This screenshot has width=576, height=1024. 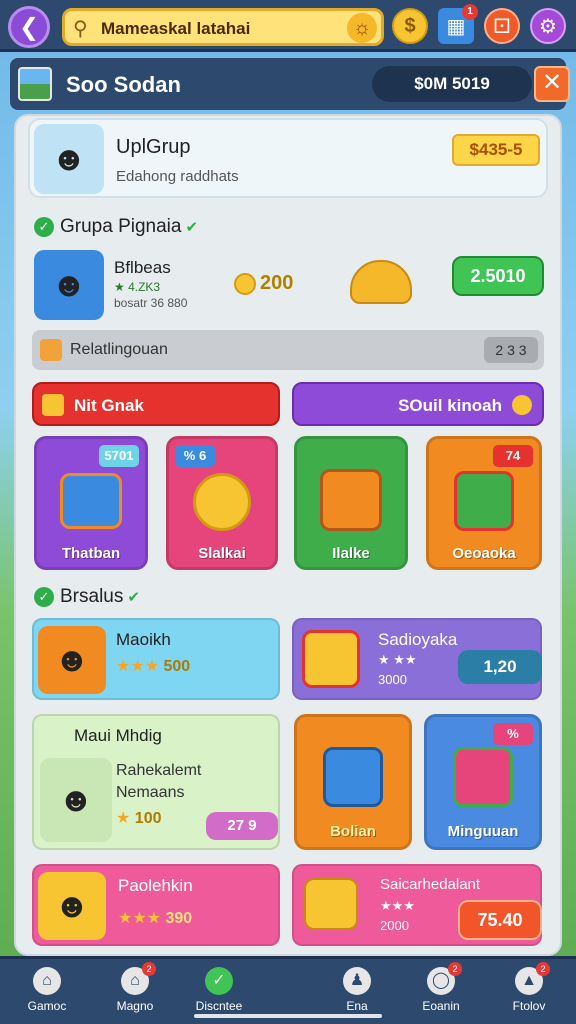 I want to click on gift-bag-icon, so click(x=351, y=500).